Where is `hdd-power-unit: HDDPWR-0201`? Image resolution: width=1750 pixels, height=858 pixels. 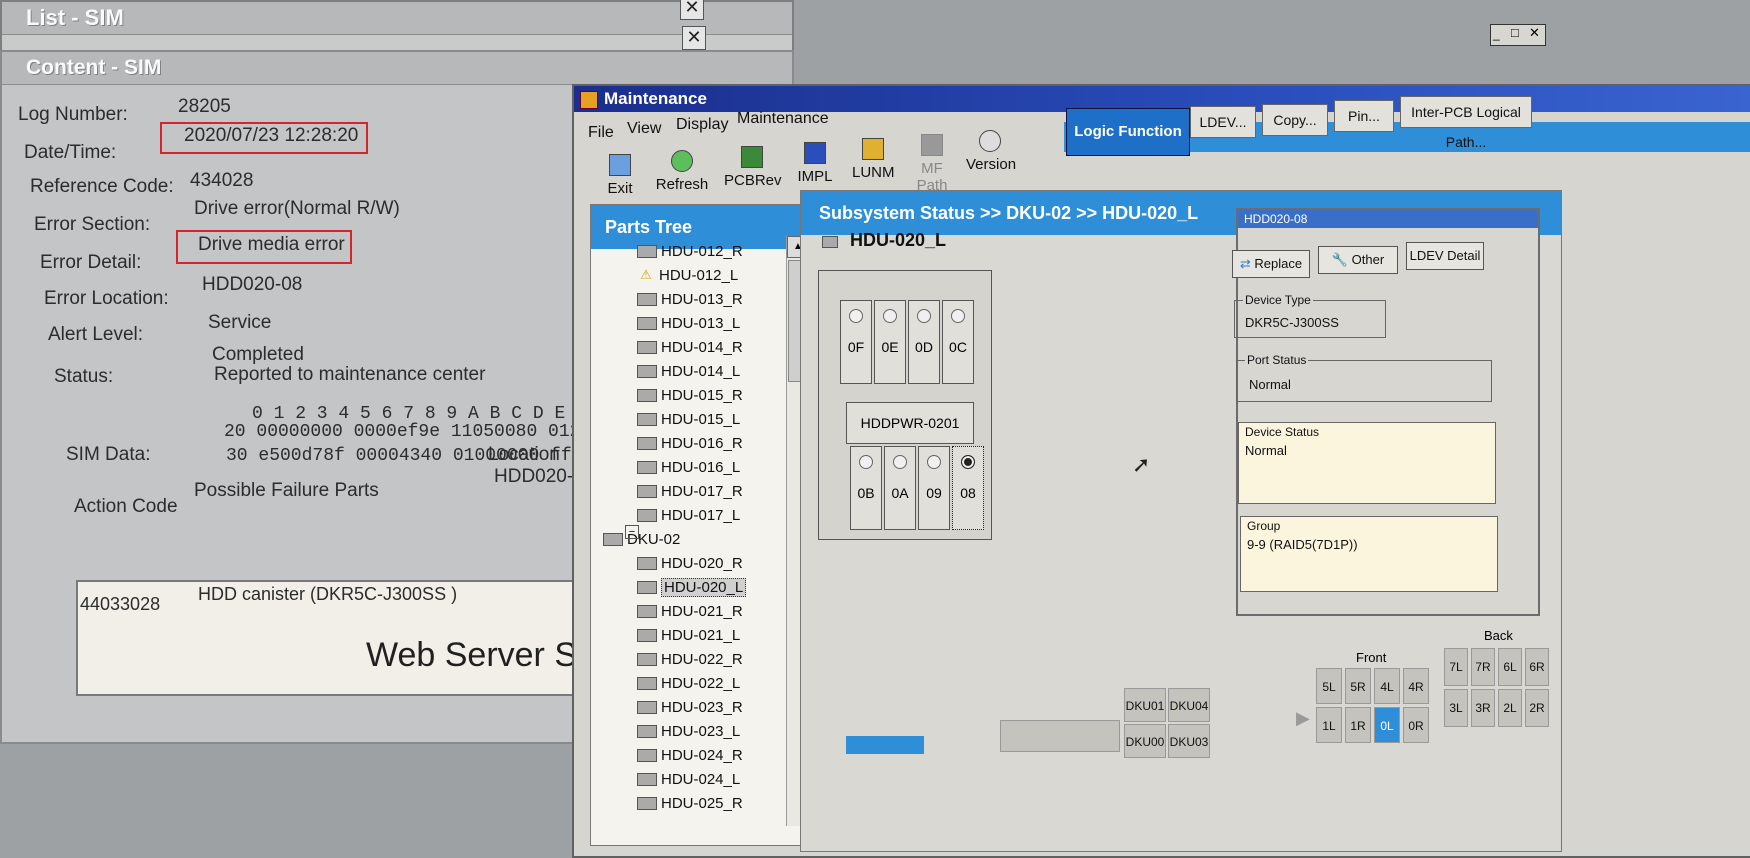
hdd-power-unit: HDDPWR-0201 is located at coordinates (910, 423).